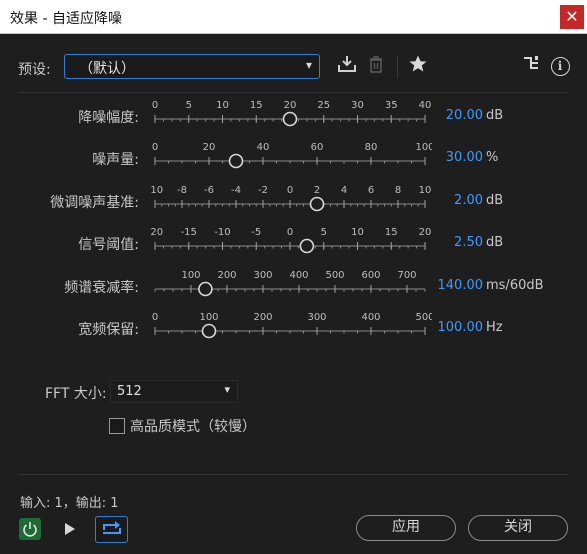 The width and height of the screenshot is (587, 554). Describe the element at coordinates (376, 67) in the screenshot. I see `delete-preset-icon` at that location.